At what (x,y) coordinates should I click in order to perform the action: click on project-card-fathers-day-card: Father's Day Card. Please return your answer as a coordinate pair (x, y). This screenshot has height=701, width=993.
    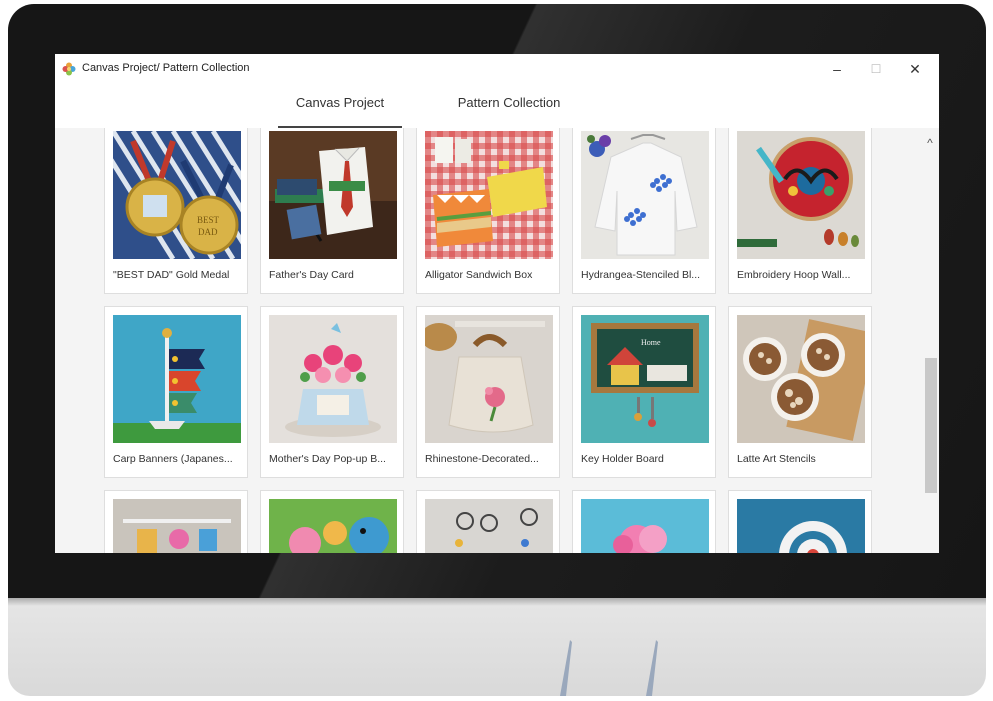
    Looking at the image, I should click on (332, 211).